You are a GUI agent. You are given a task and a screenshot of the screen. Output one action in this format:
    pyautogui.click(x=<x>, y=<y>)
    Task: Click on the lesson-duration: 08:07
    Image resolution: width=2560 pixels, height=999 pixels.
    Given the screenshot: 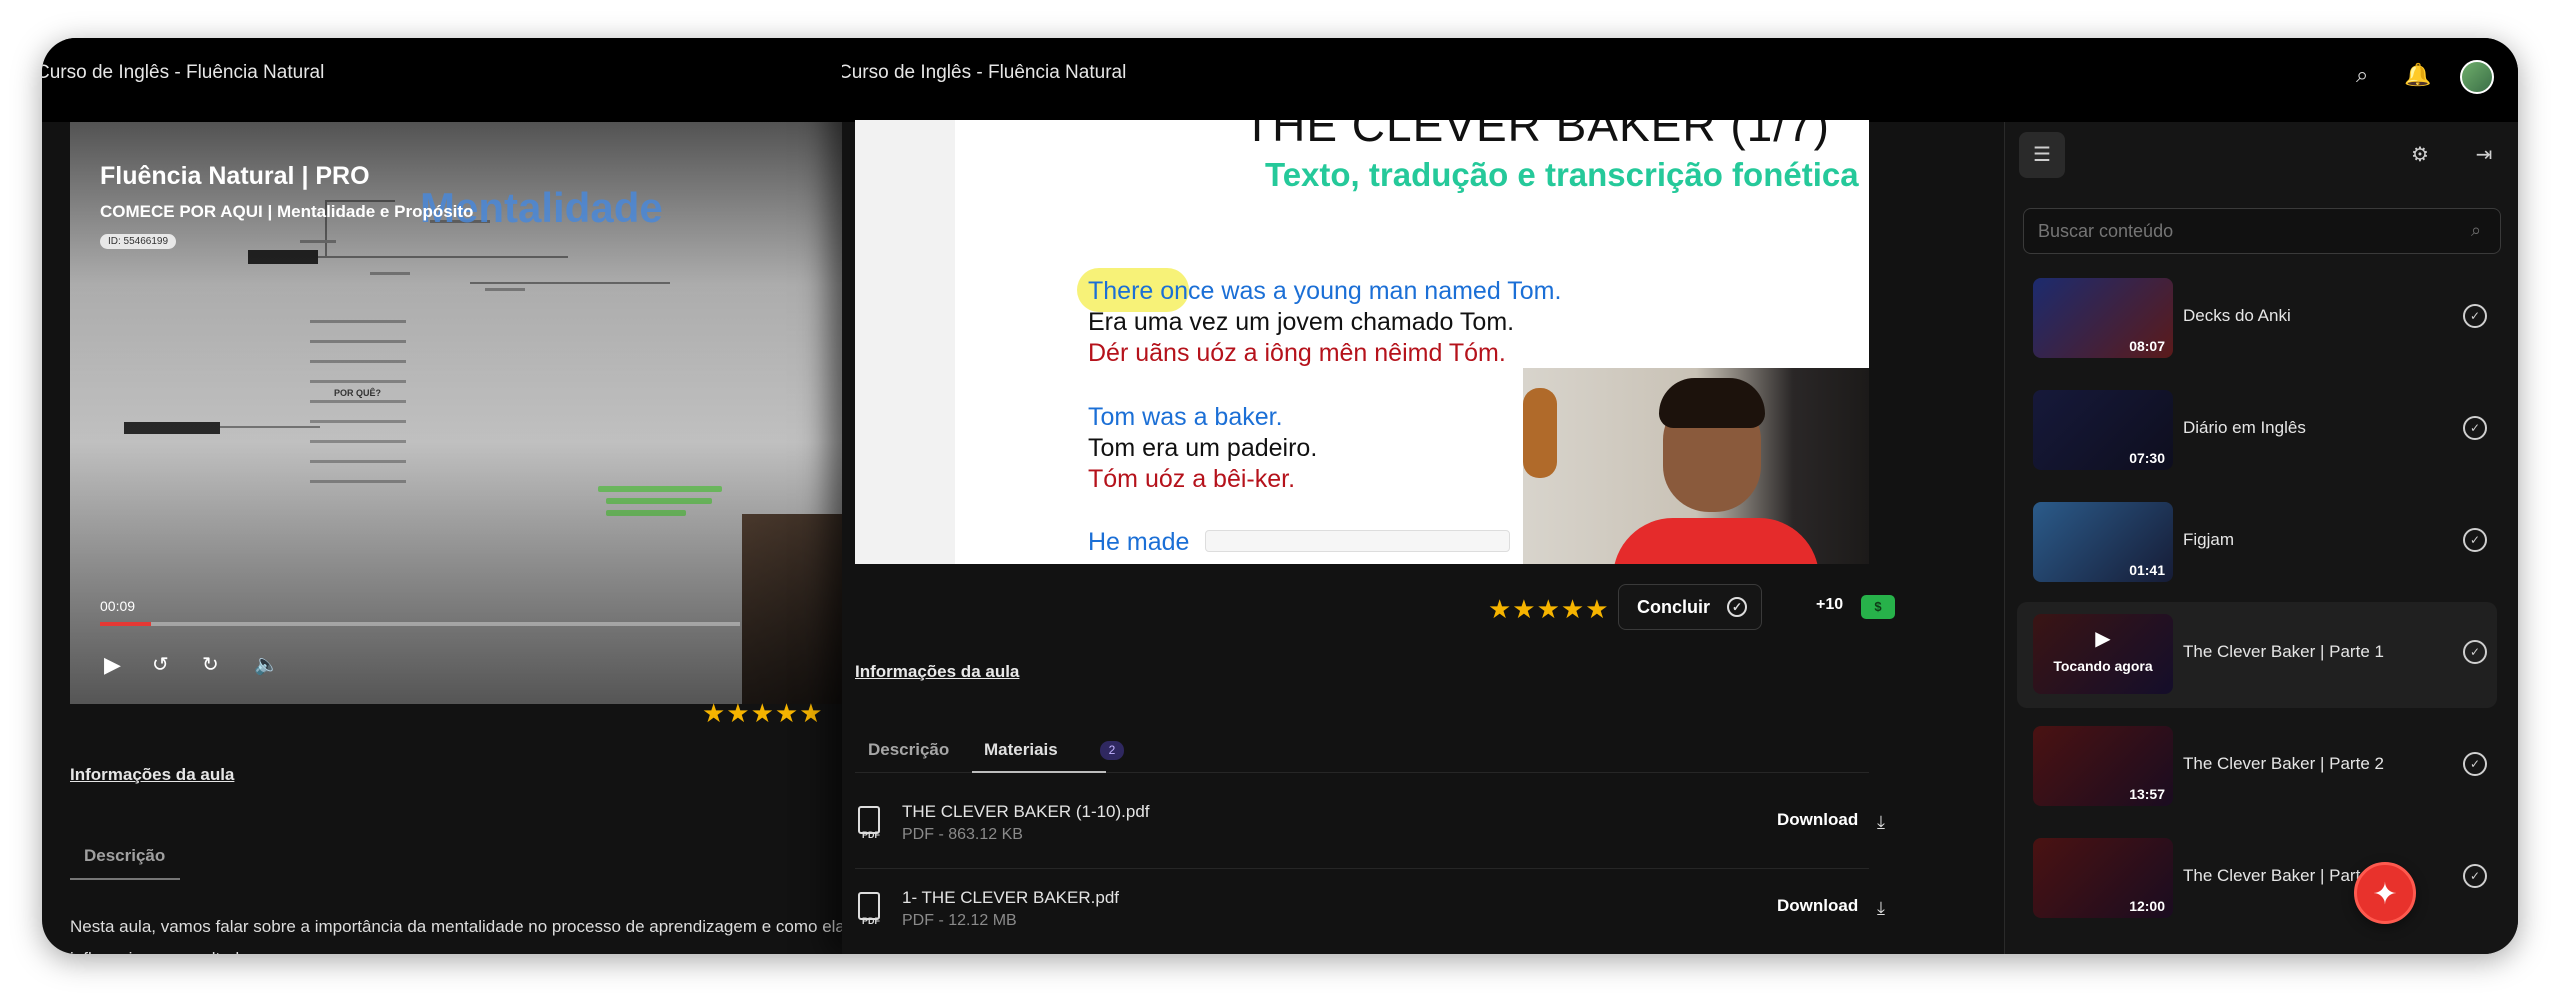 What is the action you would take?
    pyautogui.click(x=2147, y=346)
    